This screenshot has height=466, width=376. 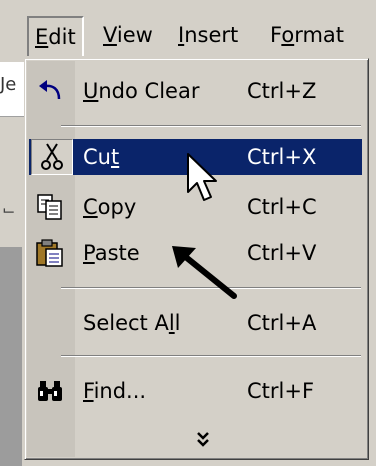 What do you see at coordinates (117, 207) in the screenshot?
I see `copy-post: opy` at bounding box center [117, 207].